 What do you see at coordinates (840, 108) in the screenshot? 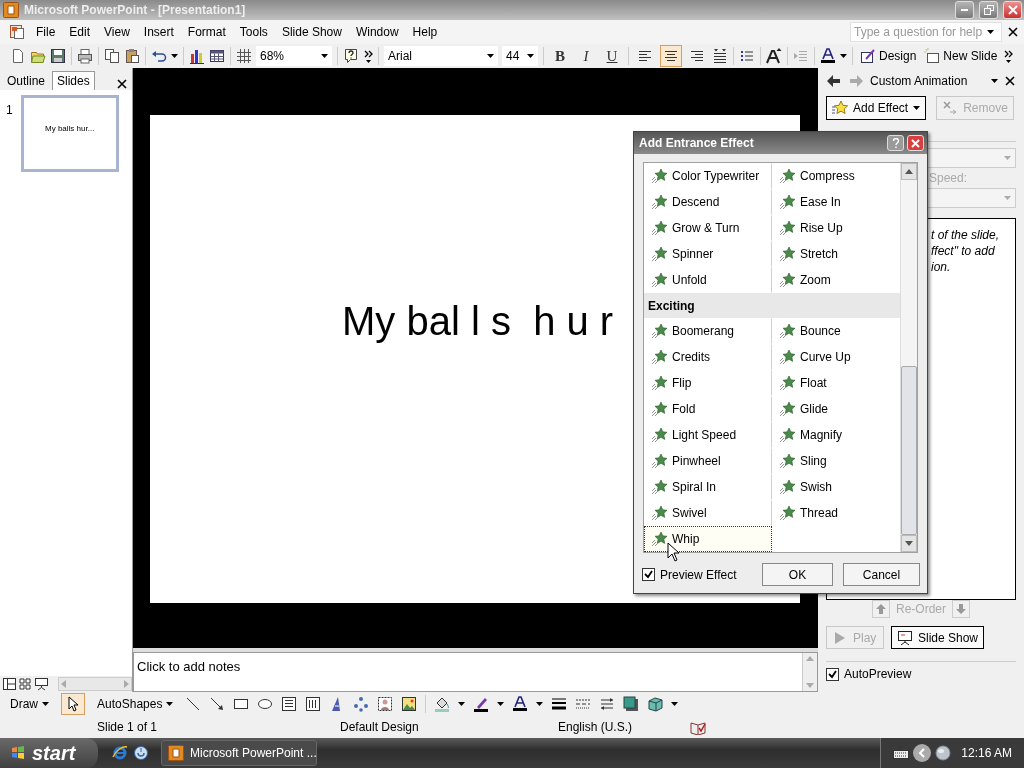
I see `star-icon` at bounding box center [840, 108].